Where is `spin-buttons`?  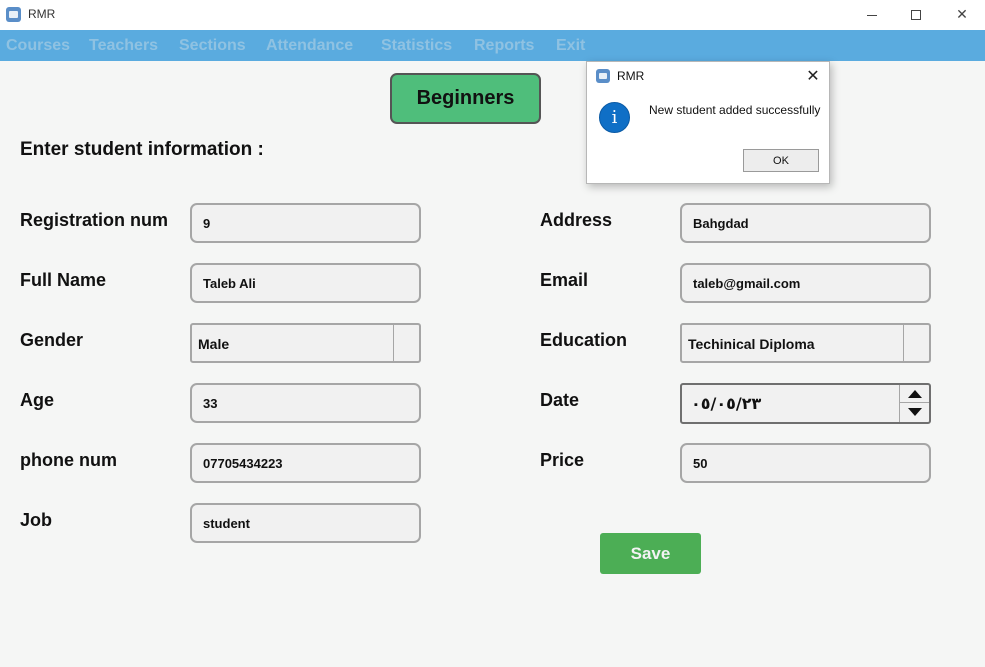
spin-buttons is located at coordinates (914, 403).